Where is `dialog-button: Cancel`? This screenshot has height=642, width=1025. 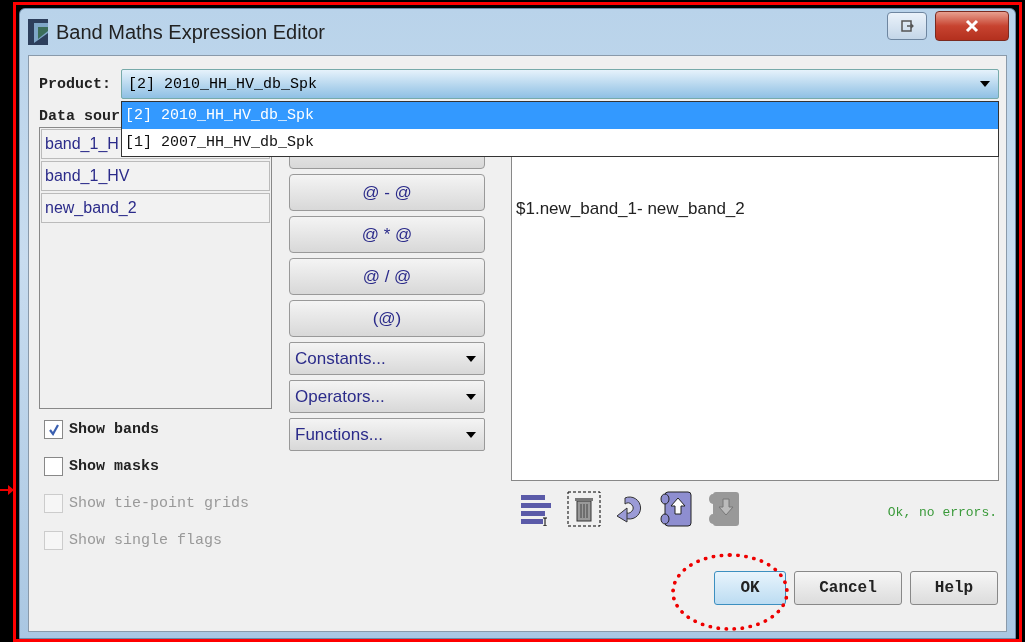 dialog-button: Cancel is located at coordinates (848, 588).